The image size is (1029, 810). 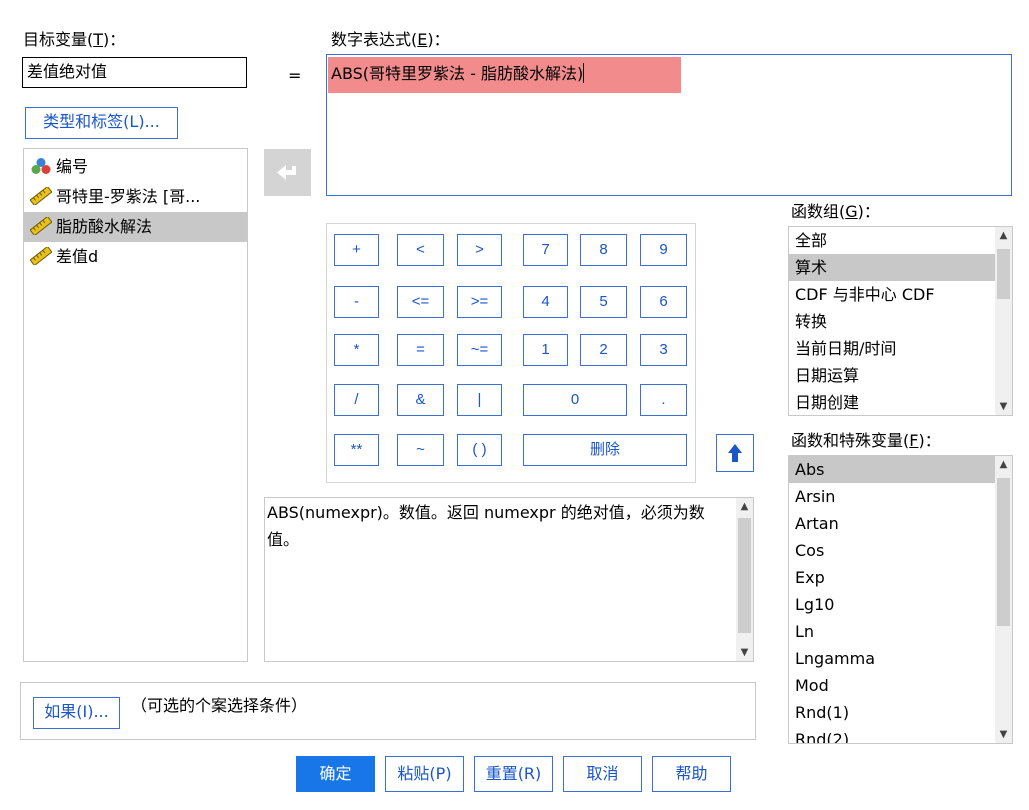 What do you see at coordinates (545, 250) in the screenshot?
I see `digit-7-button: 7` at bounding box center [545, 250].